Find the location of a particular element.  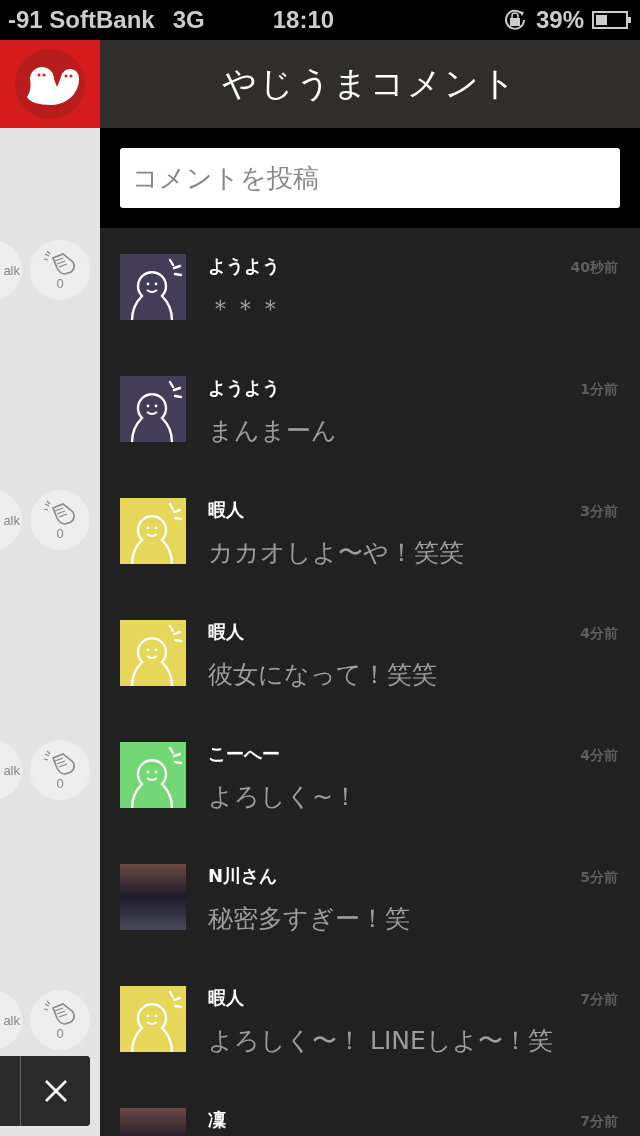

comment-input-field: コメントを投稿 is located at coordinates (370, 178).